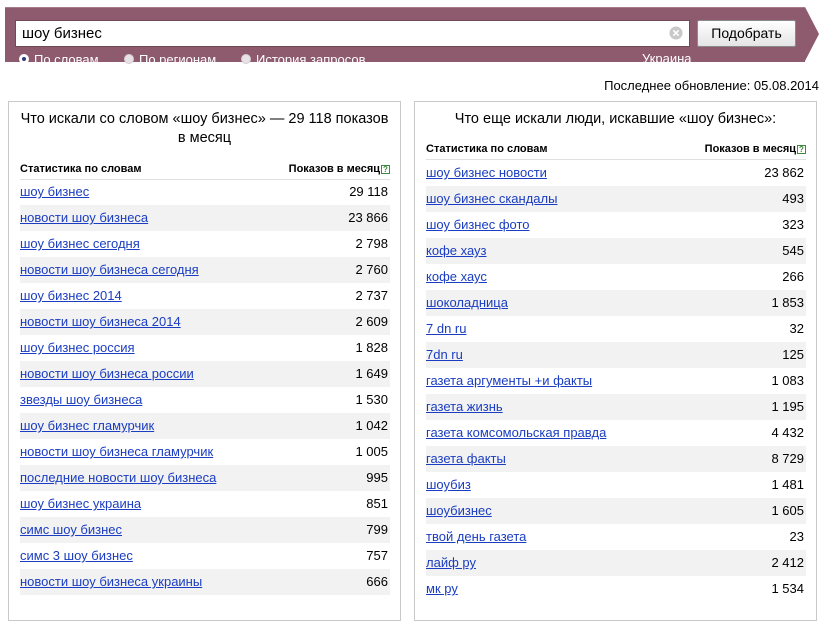 The width and height of the screenshot is (827, 621). What do you see at coordinates (87, 426) in the screenshot?
I see `keyword-link: шоу бизнес гламурчик` at bounding box center [87, 426].